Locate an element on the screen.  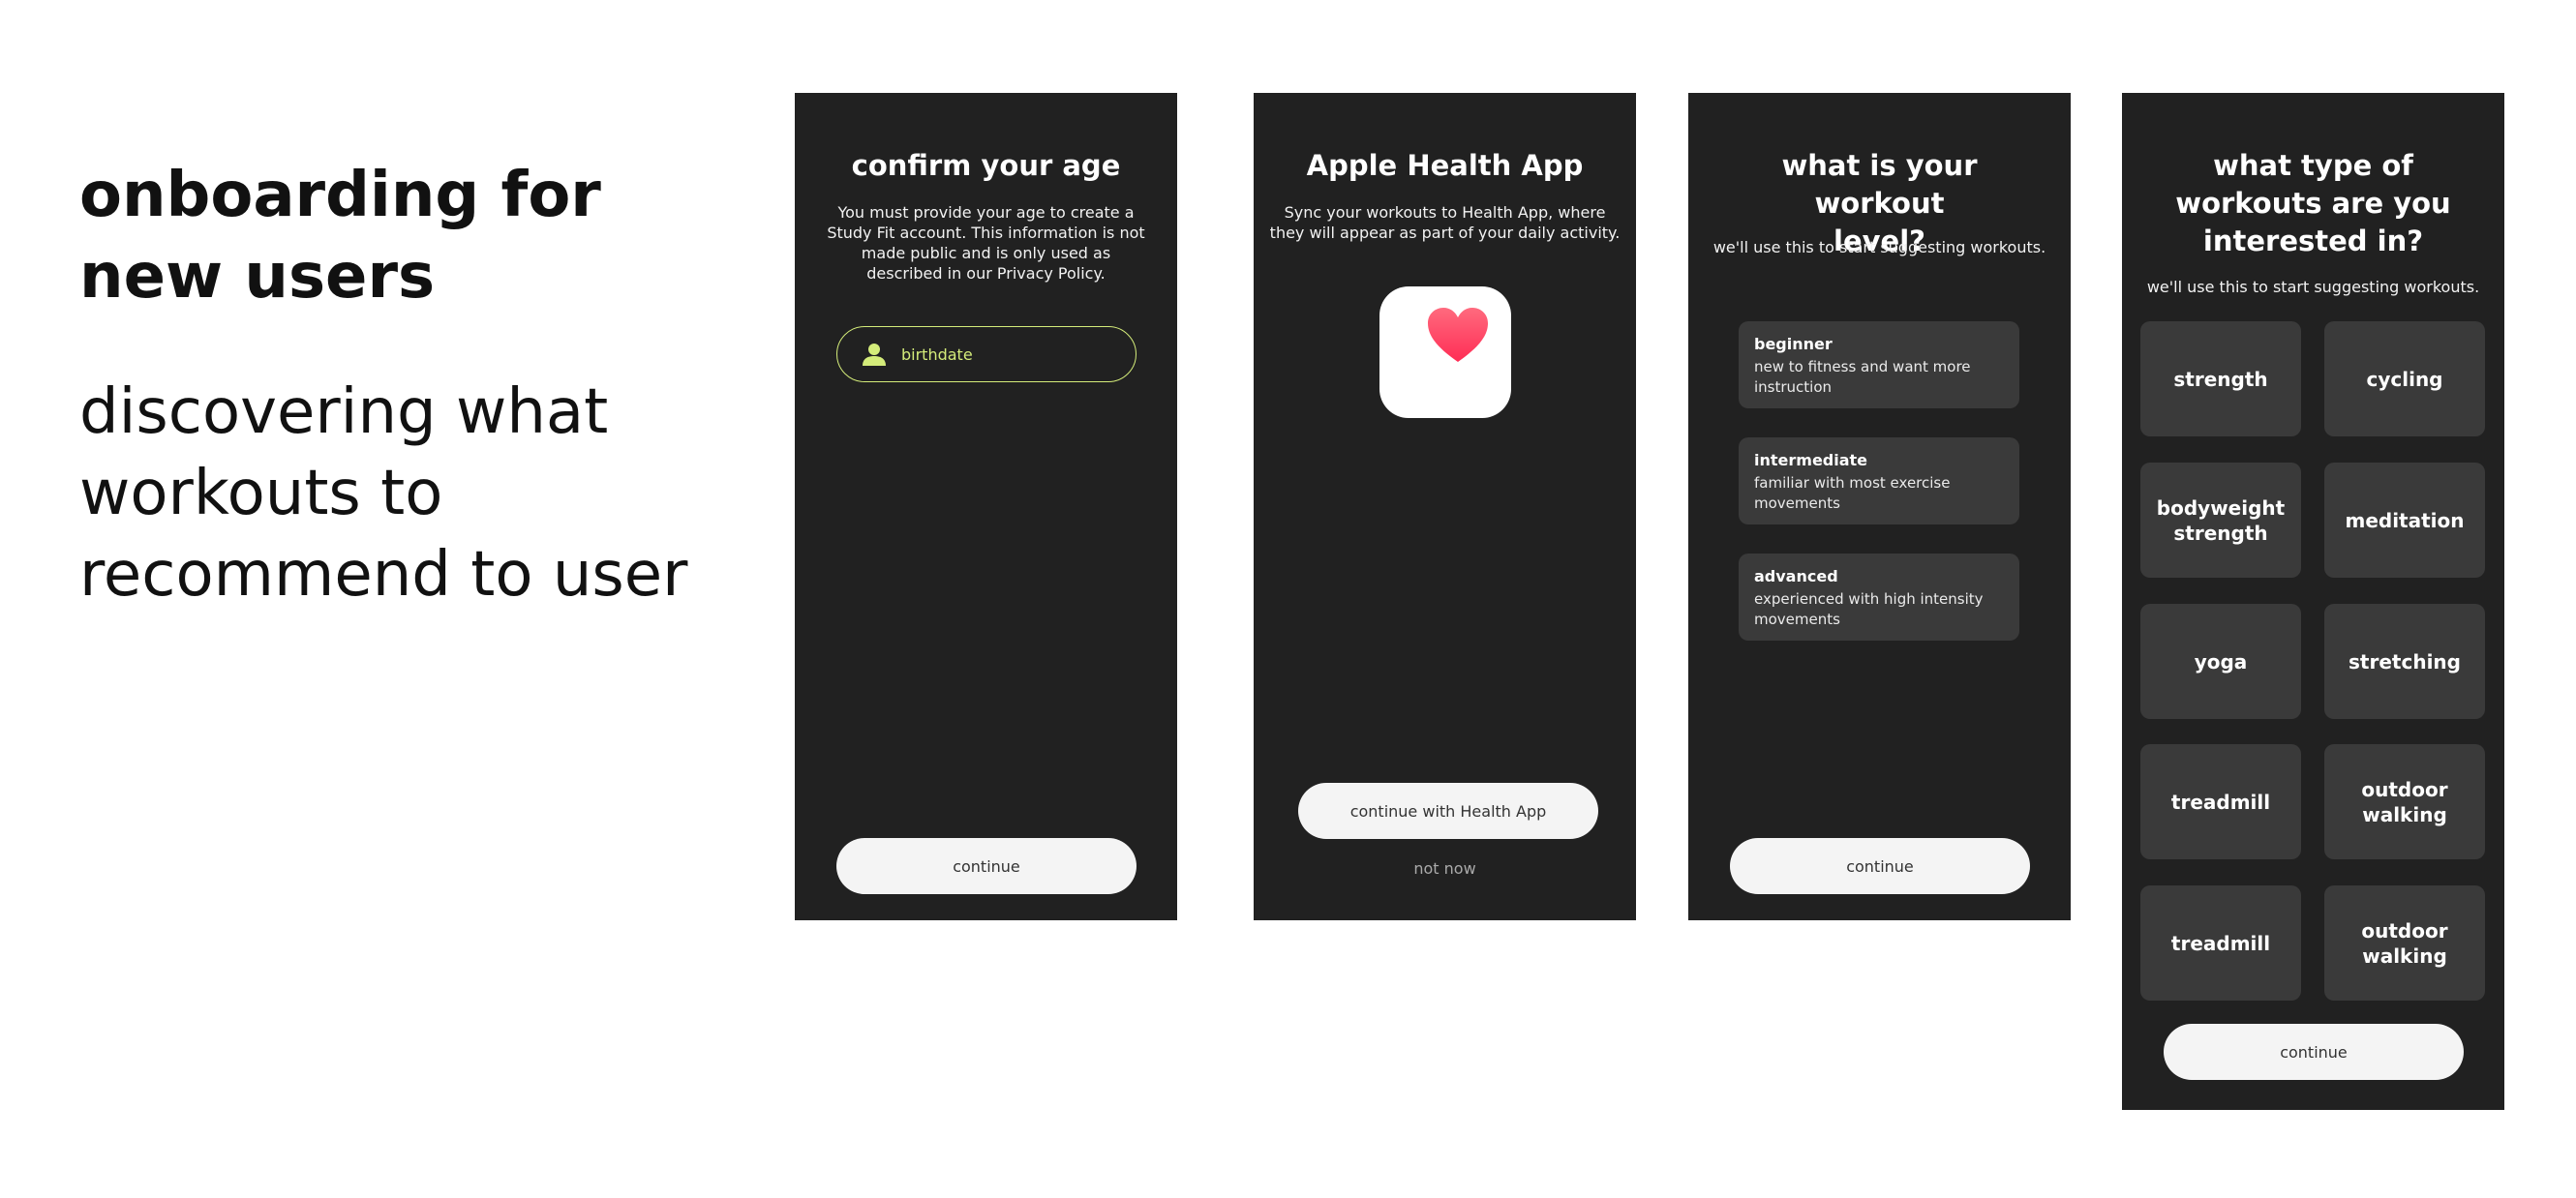
continue-with-health-button: continue with Health App is located at coordinates (1448, 811).